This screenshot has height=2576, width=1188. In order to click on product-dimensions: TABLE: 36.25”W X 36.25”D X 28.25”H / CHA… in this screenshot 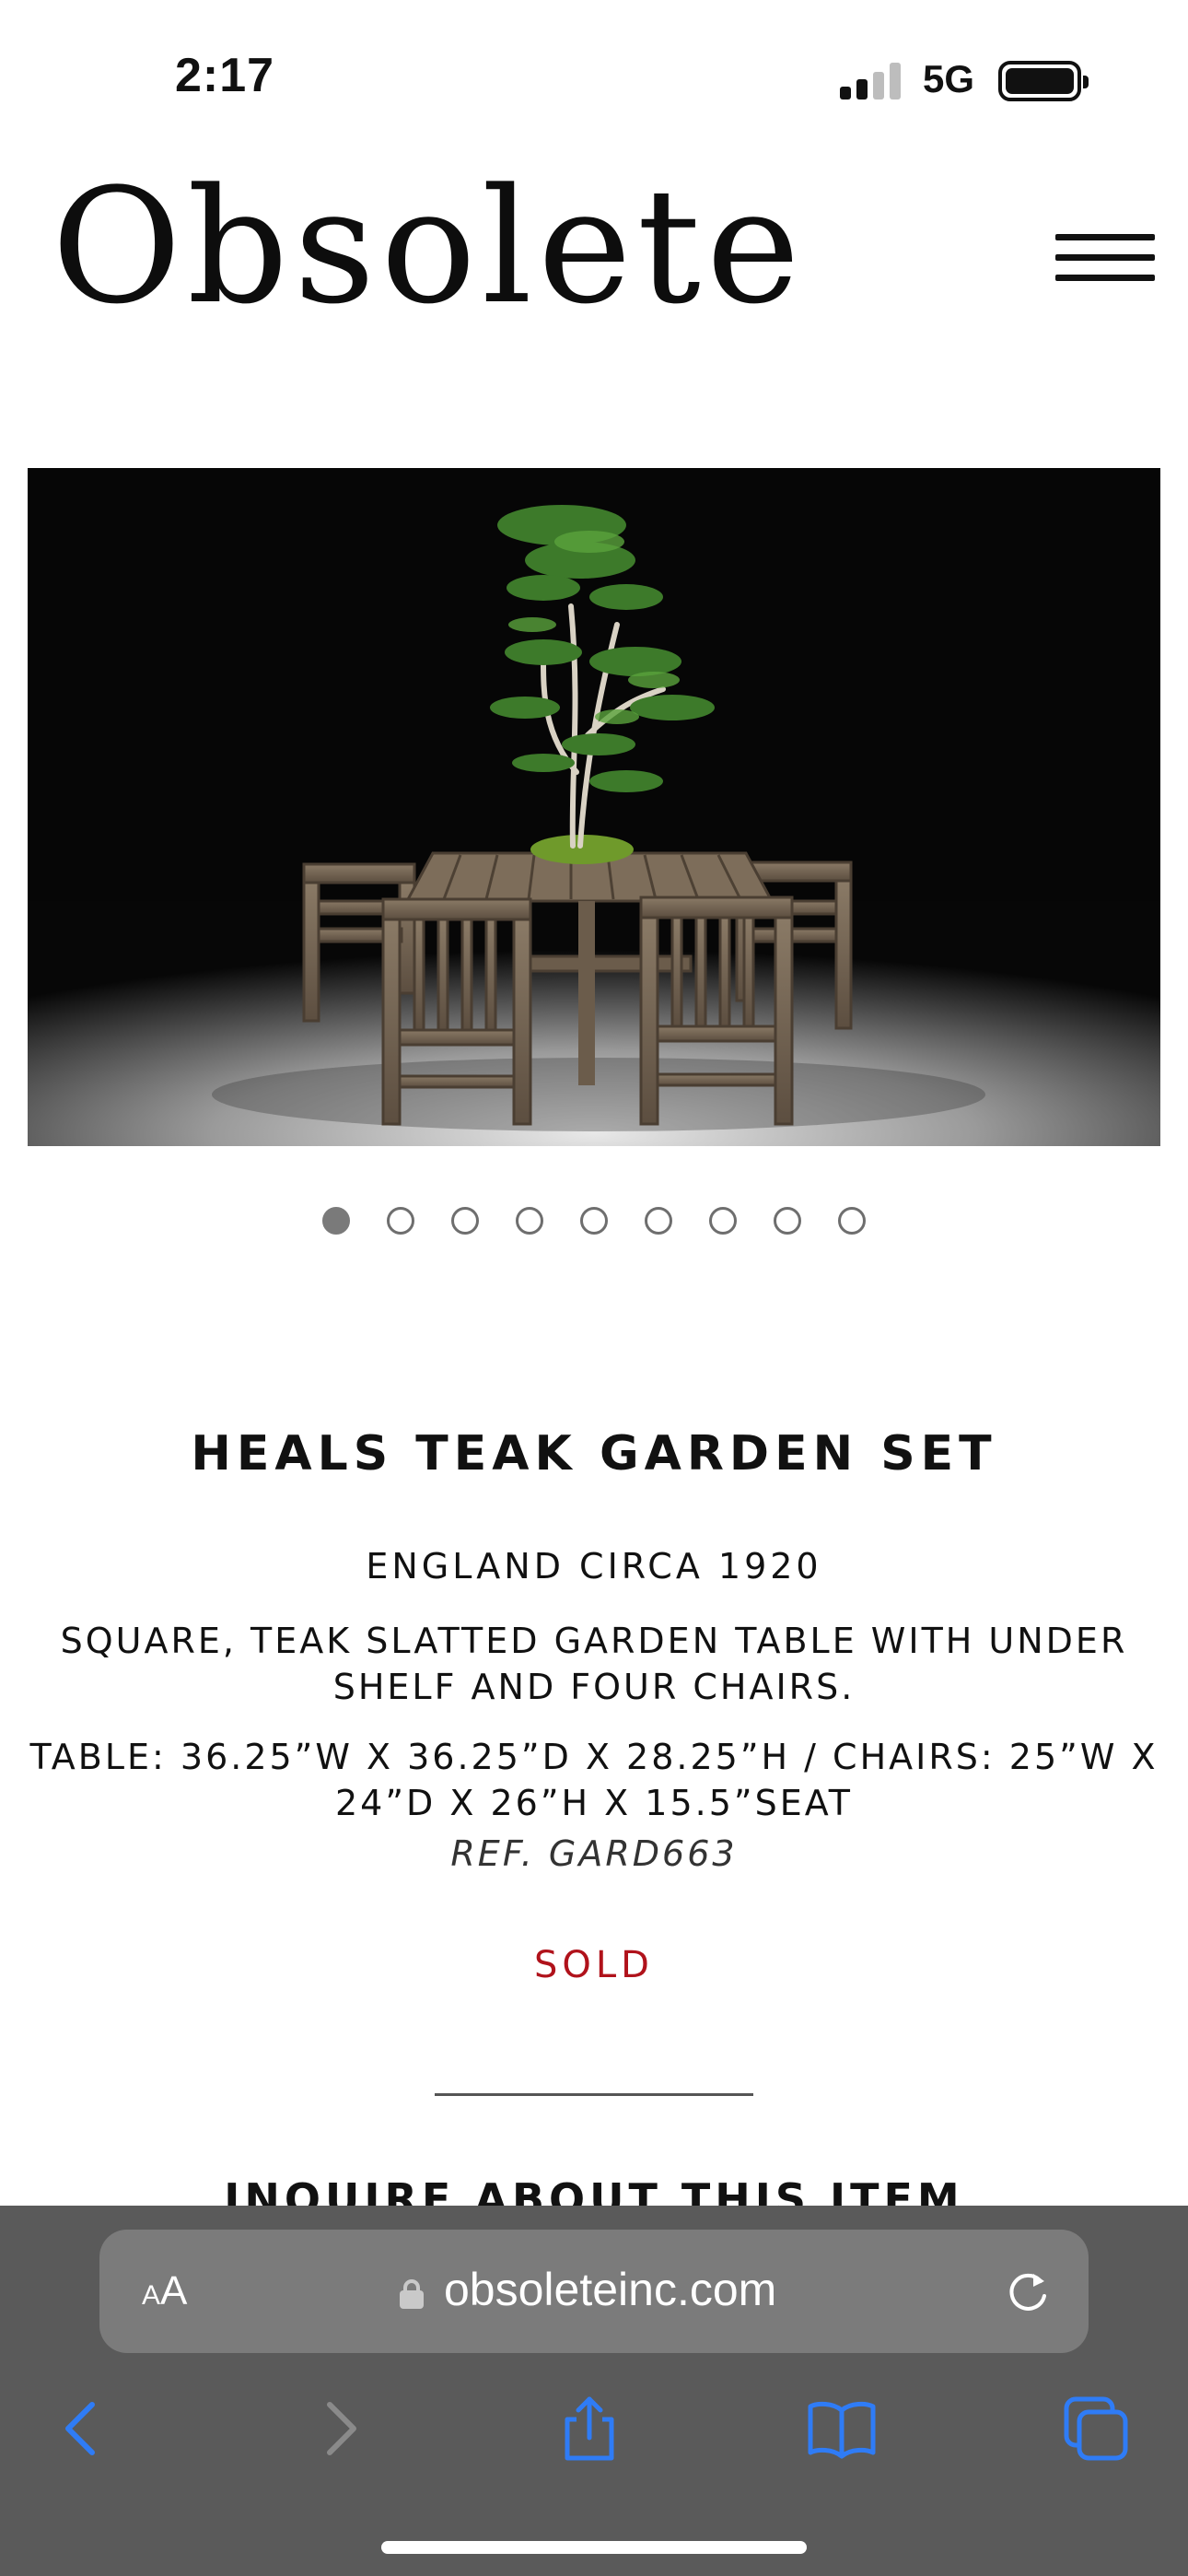, I will do `click(594, 1780)`.